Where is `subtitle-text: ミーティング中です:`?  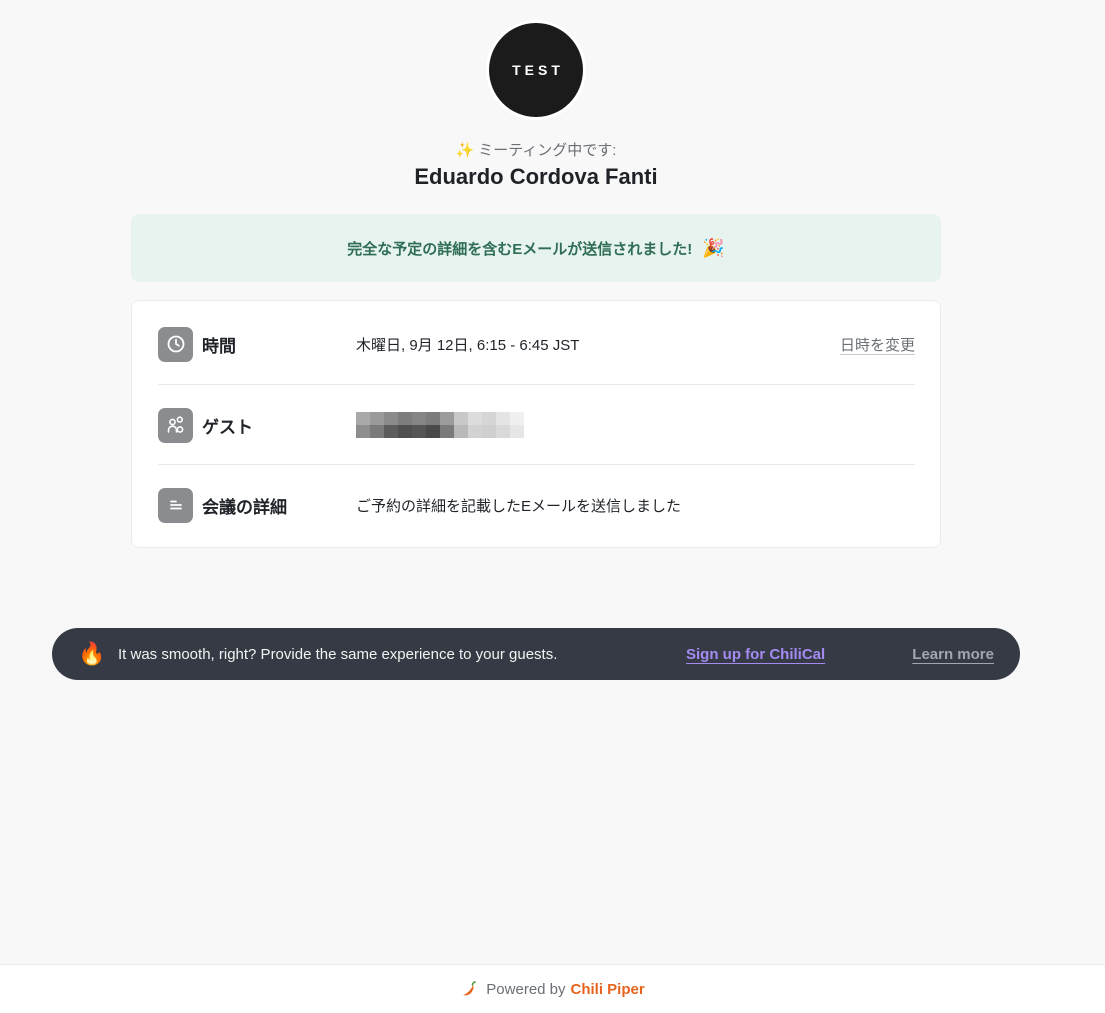
subtitle-text: ミーティング中です: is located at coordinates (547, 150).